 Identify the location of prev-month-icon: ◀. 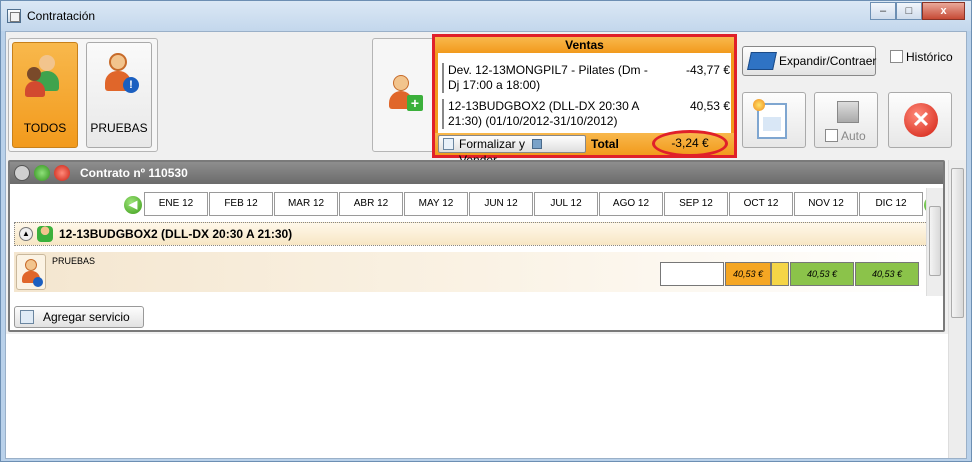
(133, 205).